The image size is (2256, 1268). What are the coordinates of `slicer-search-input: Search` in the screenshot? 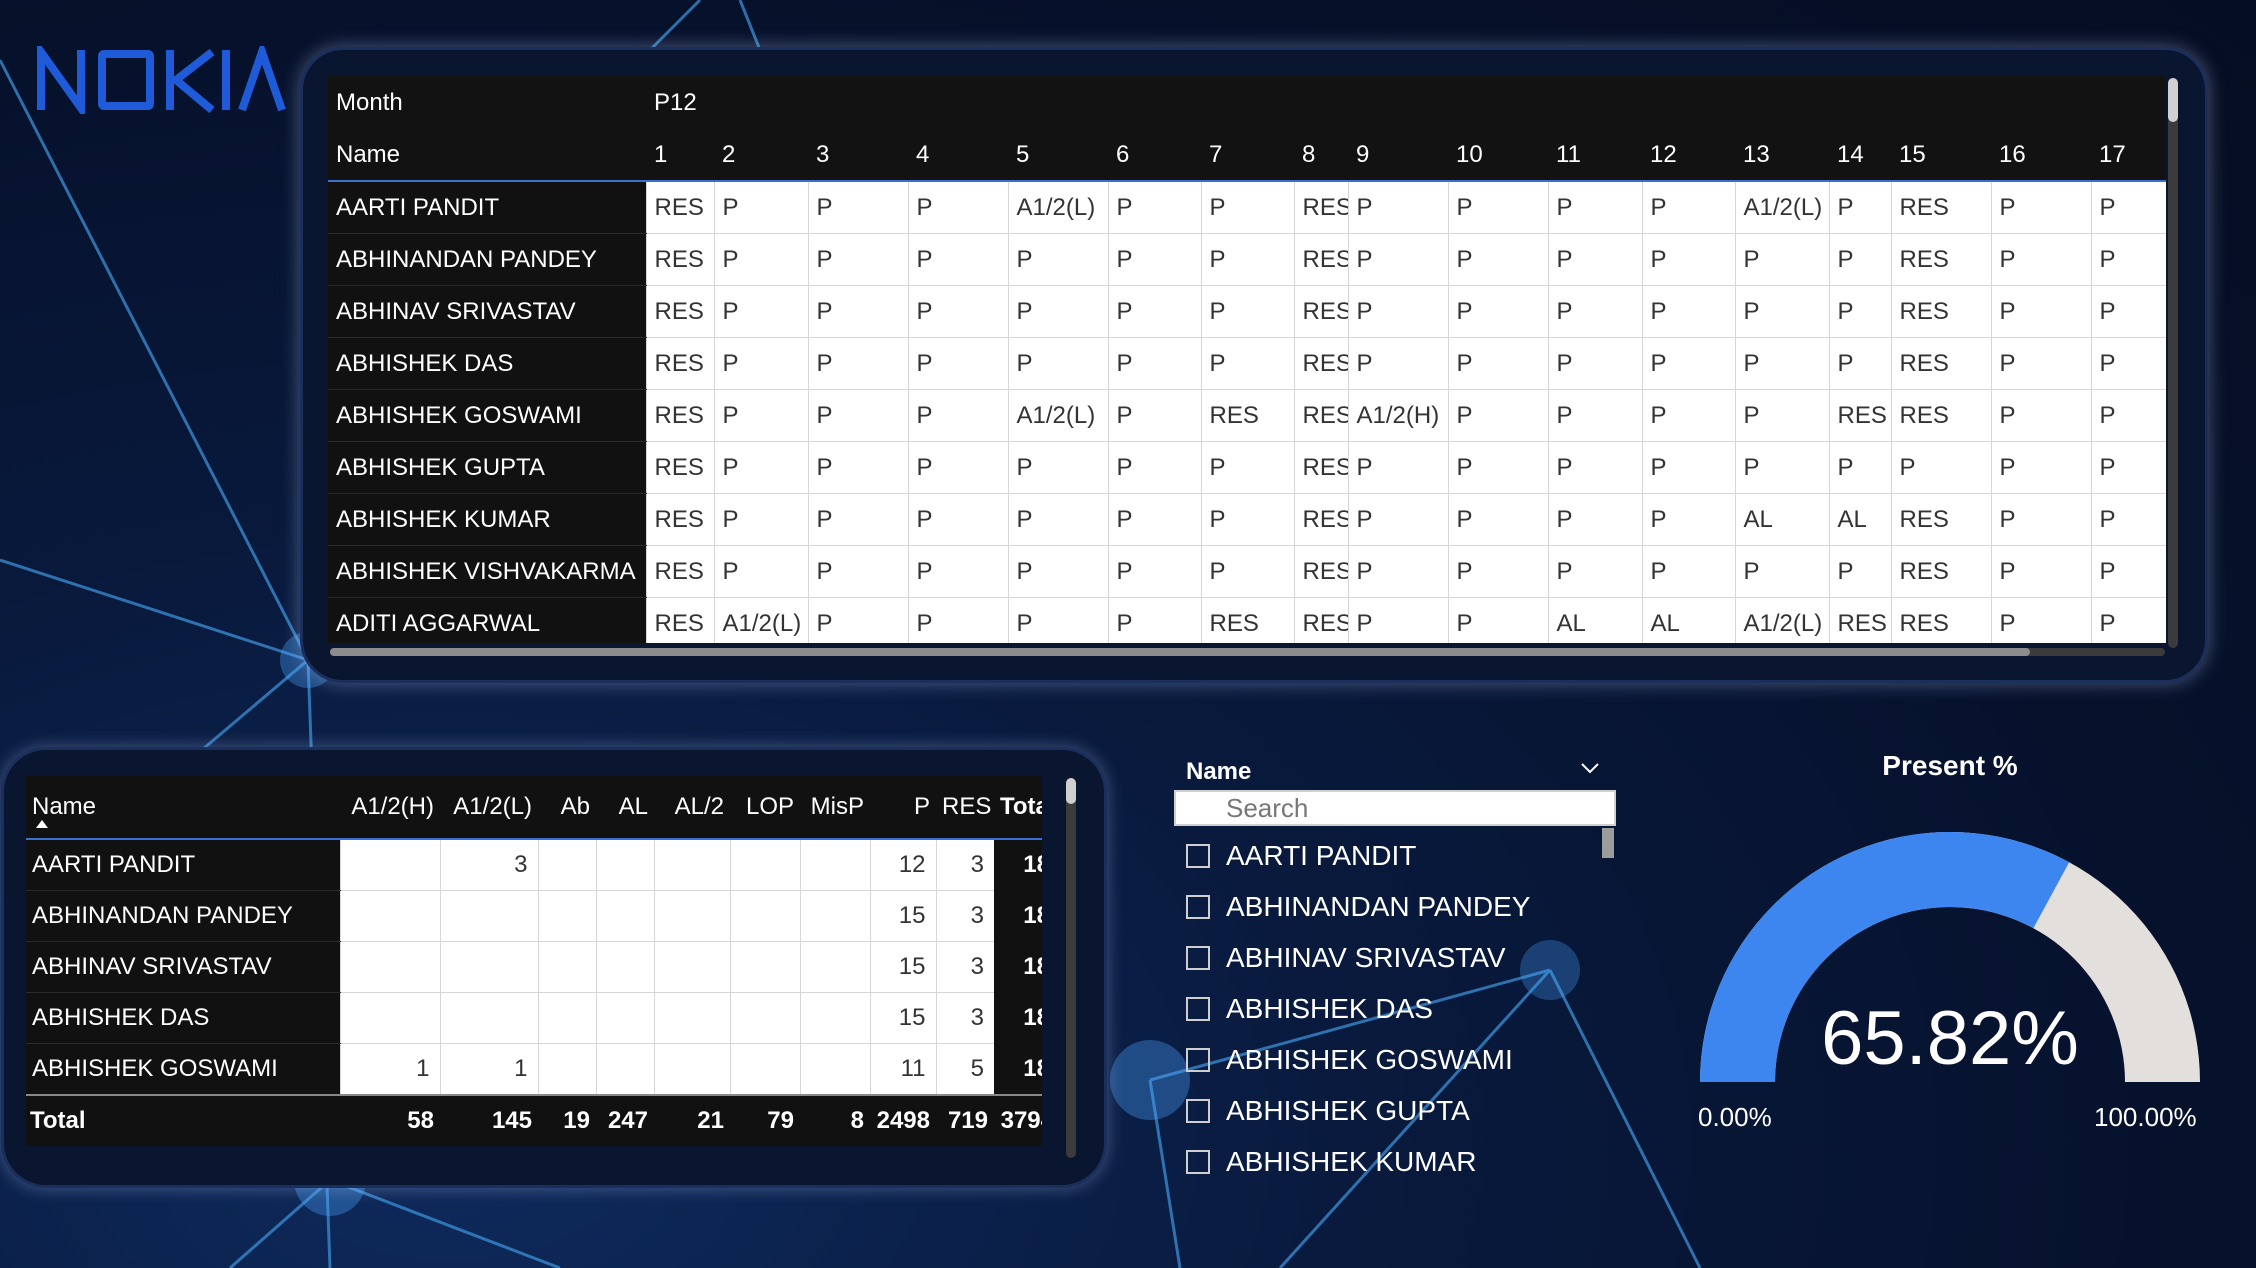 It's located at (1395, 808).